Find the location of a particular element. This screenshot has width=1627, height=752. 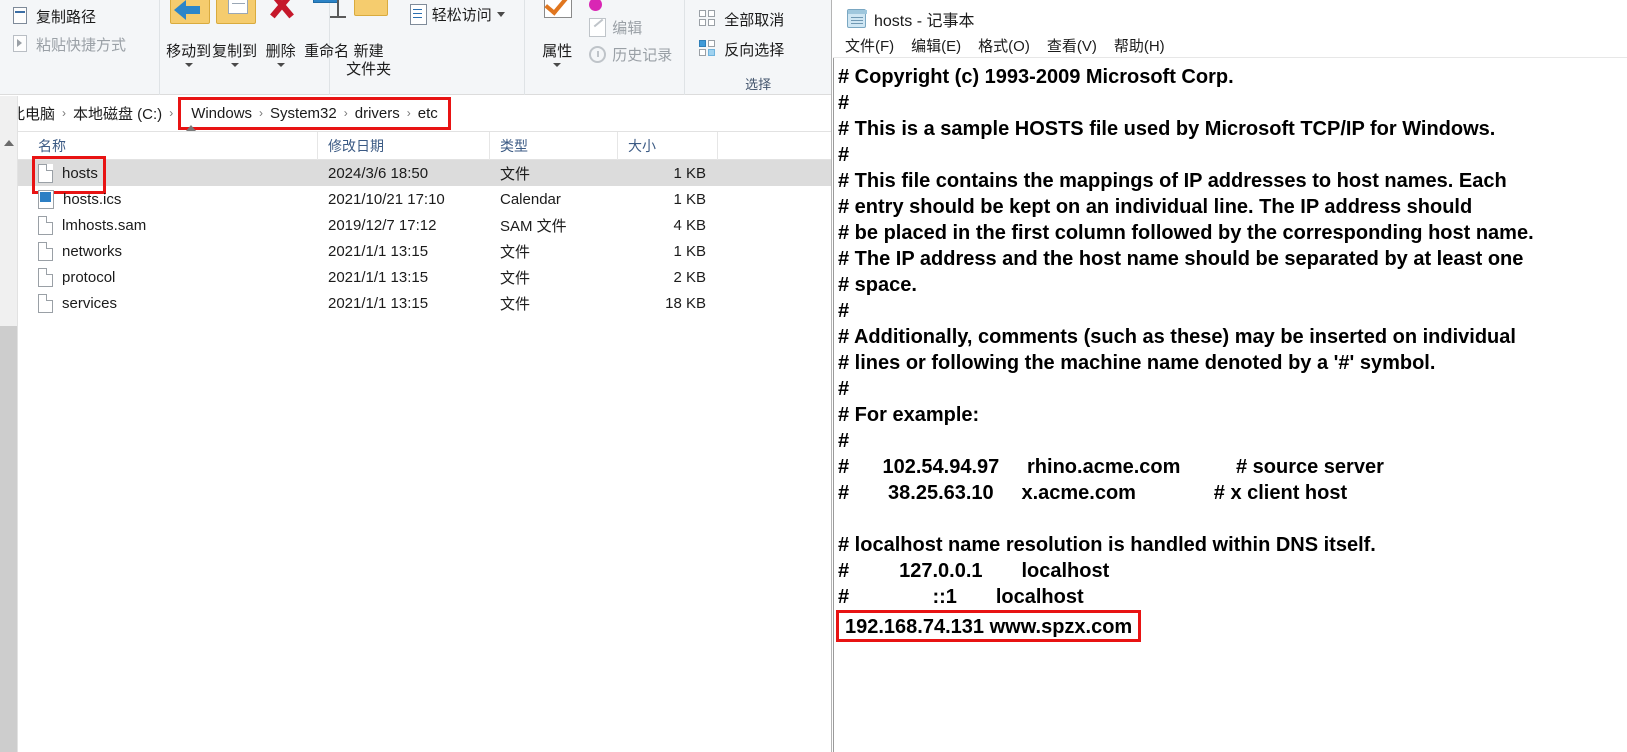

easy-access-button: 轻松访问 is located at coordinates (453, 12).